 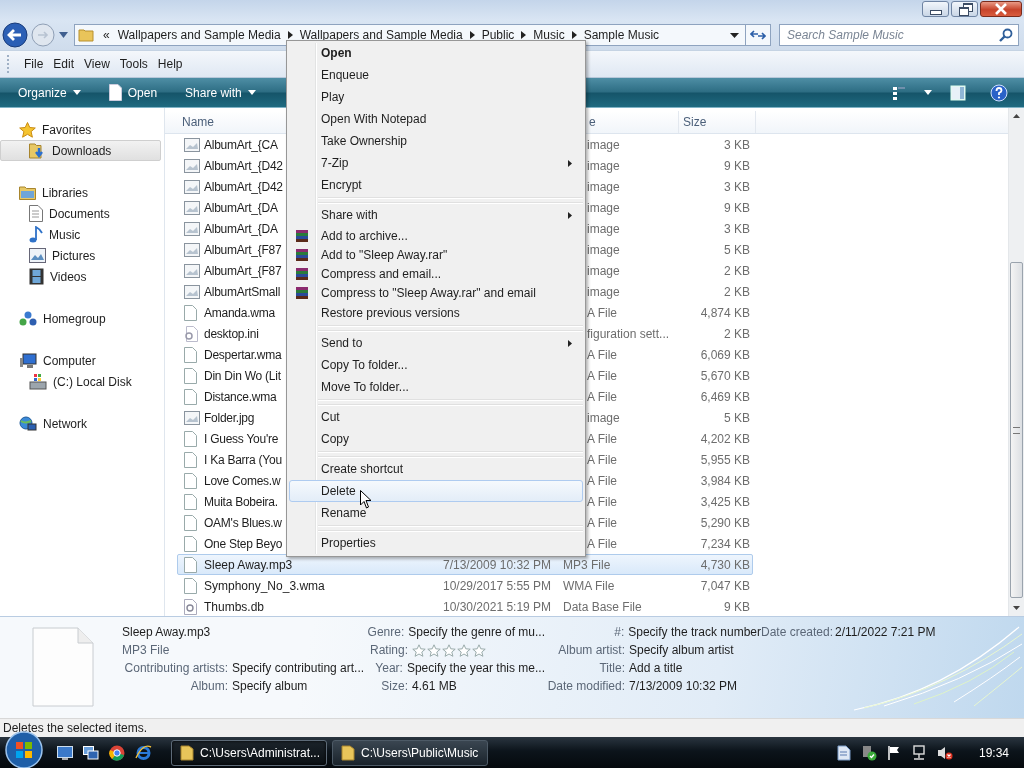 I want to click on date-modified: 7/13/2009 10:32 PM, so click(x=497, y=564).